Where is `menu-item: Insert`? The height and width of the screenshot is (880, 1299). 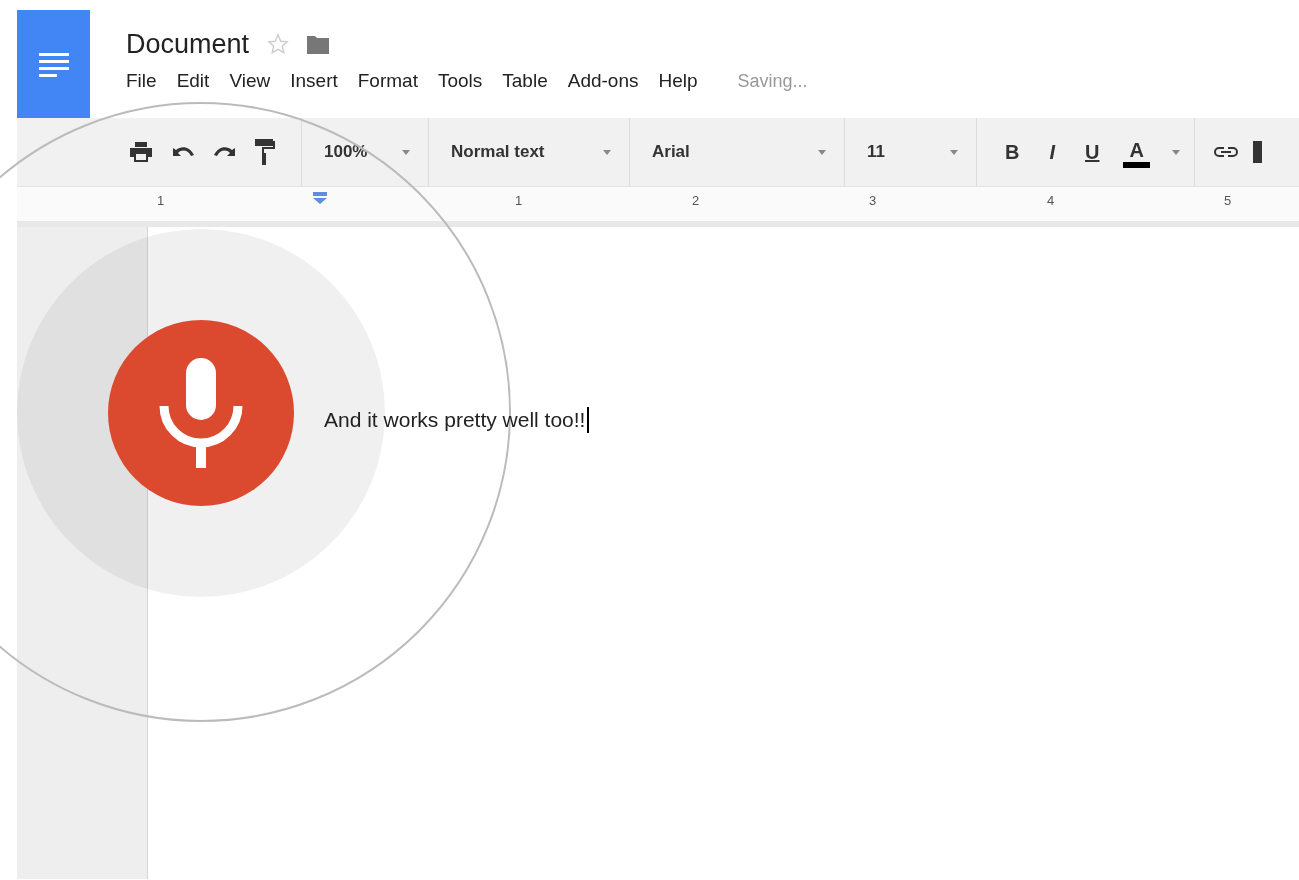
menu-item: Insert is located at coordinates (314, 81).